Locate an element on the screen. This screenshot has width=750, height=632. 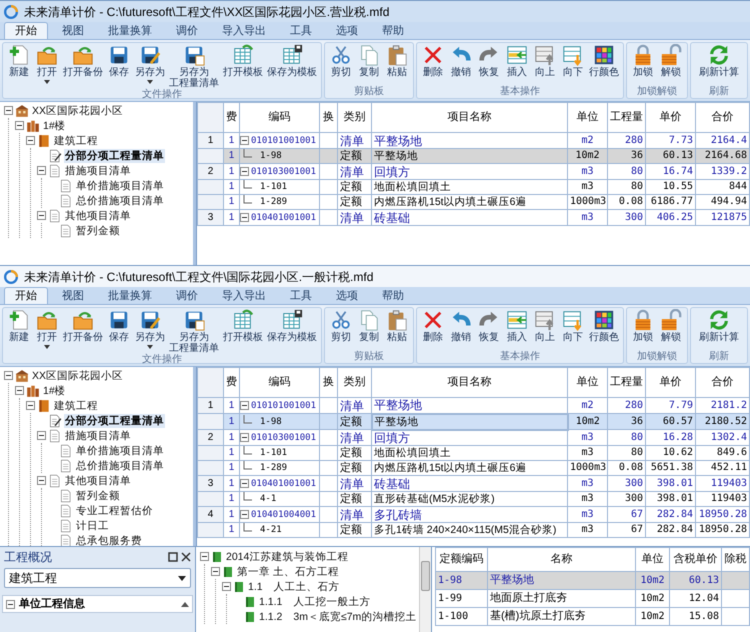
table-row: 2 1 010103001001 清单 回填方 m3 80 16.28 1302.4 is located at coordinates (474, 438).